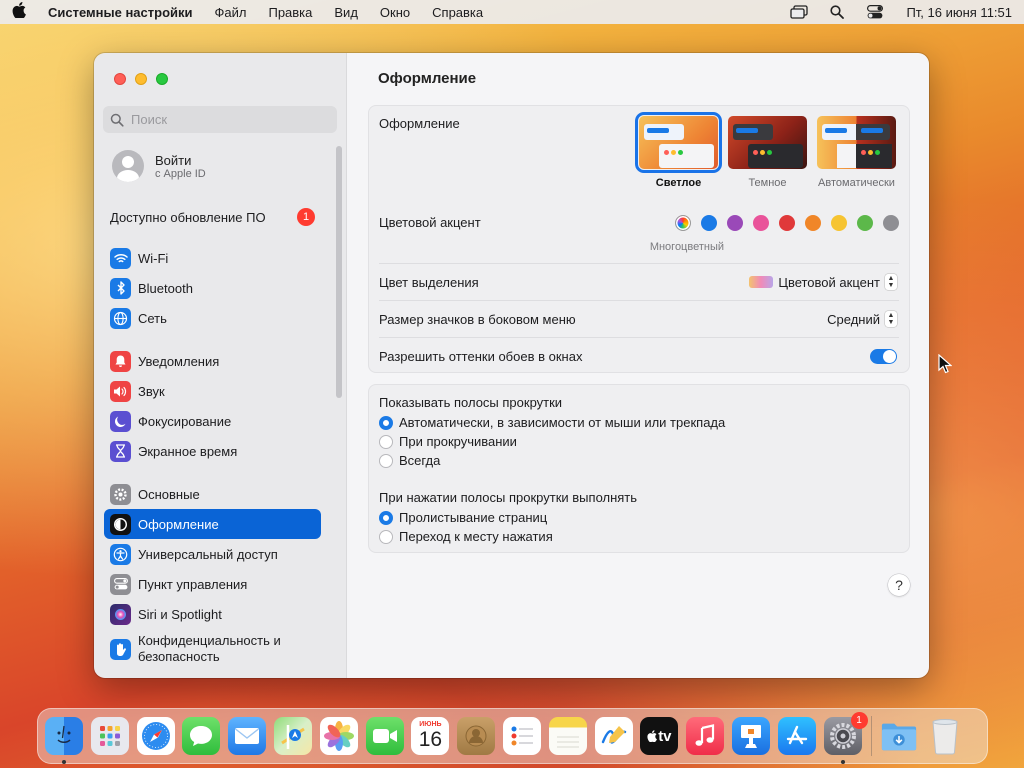 This screenshot has width=1024, height=768. Describe the element at coordinates (639, 517) in the screenshot. I see `click-option-next-page: Пролистывание страниц` at that location.